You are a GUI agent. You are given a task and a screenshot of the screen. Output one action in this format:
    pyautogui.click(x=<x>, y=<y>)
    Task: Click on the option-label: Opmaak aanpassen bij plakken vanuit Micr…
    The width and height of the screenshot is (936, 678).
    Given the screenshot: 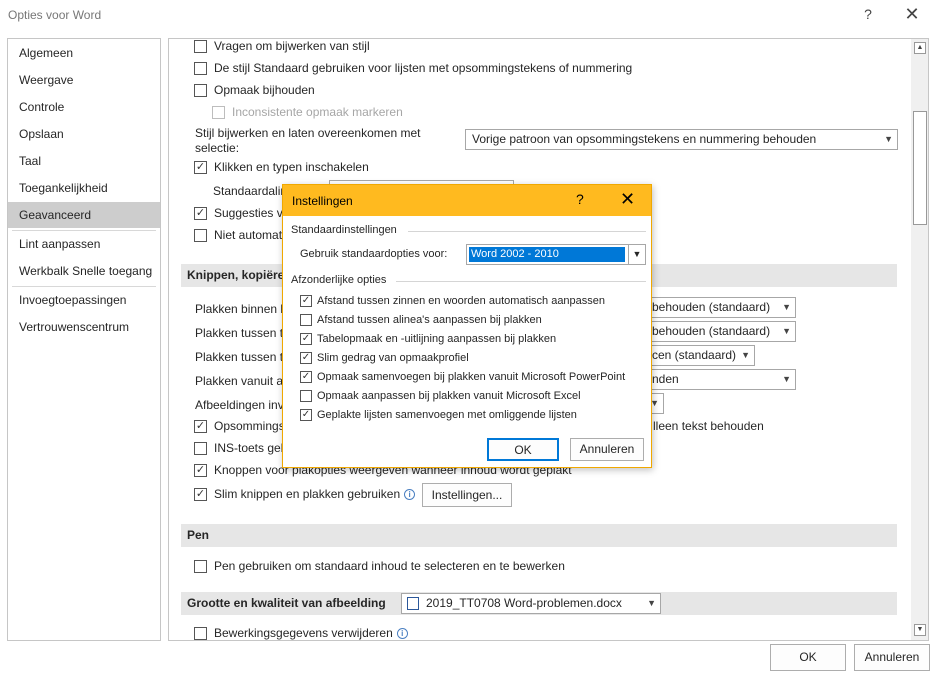 What is the action you would take?
    pyautogui.click(x=449, y=395)
    